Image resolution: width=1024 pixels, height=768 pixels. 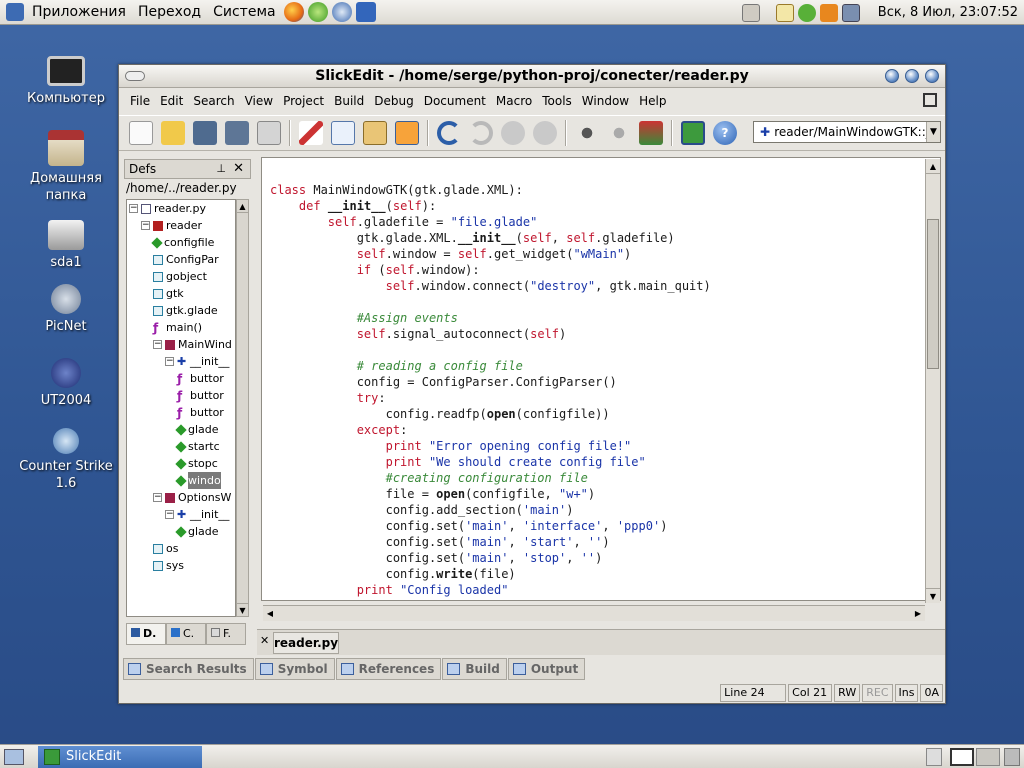 What do you see at coordinates (490, 318) in the screenshot?
I see `code-line: #Assign events` at bounding box center [490, 318].